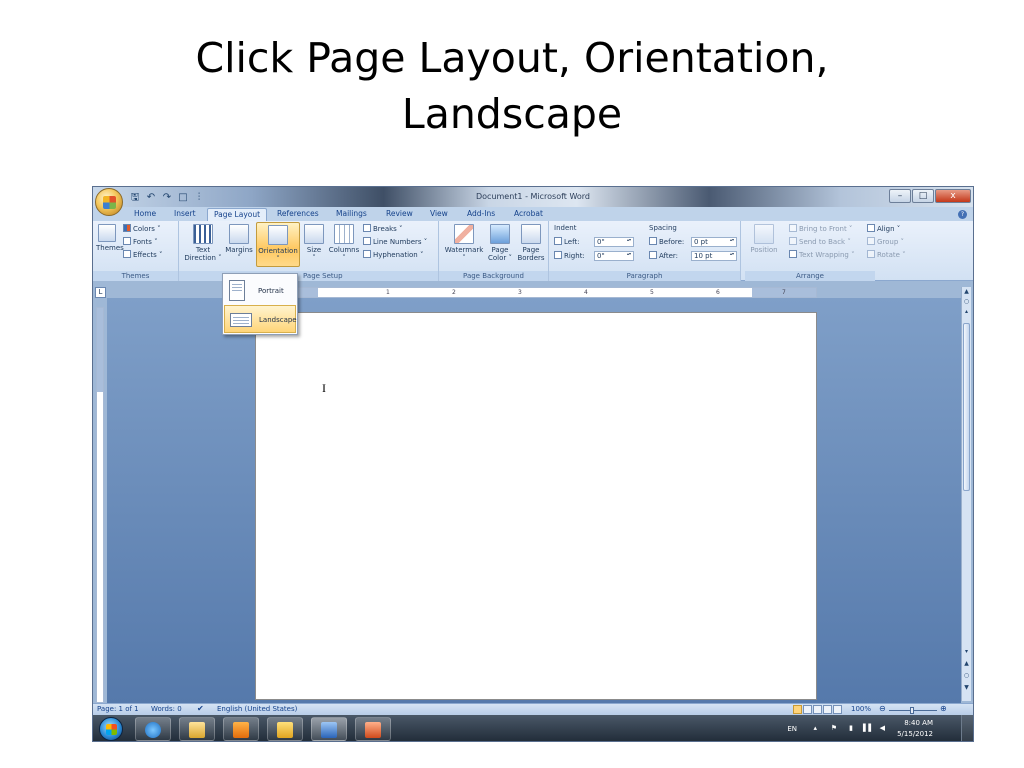 The image size is (1024, 768). I want to click on breaks-button: Breaks ˅, so click(383, 229).